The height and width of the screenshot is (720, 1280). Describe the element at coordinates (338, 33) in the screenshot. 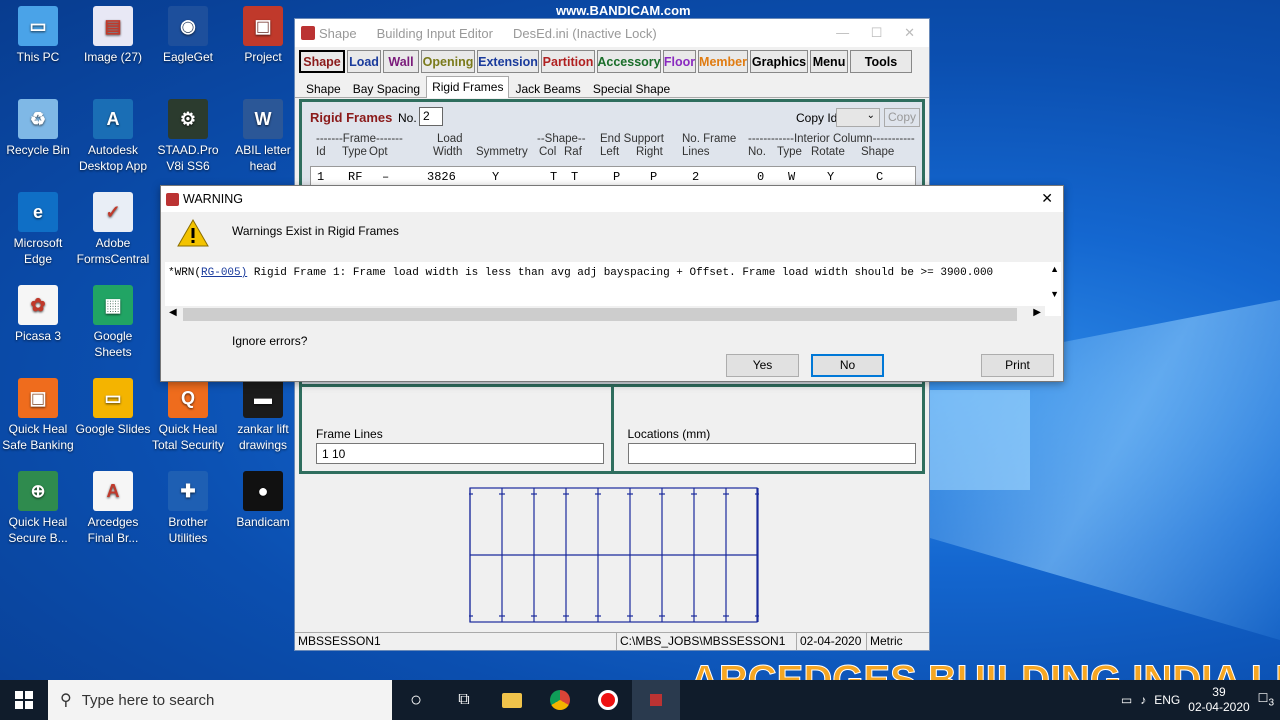

I see `app-name: Shape` at that location.